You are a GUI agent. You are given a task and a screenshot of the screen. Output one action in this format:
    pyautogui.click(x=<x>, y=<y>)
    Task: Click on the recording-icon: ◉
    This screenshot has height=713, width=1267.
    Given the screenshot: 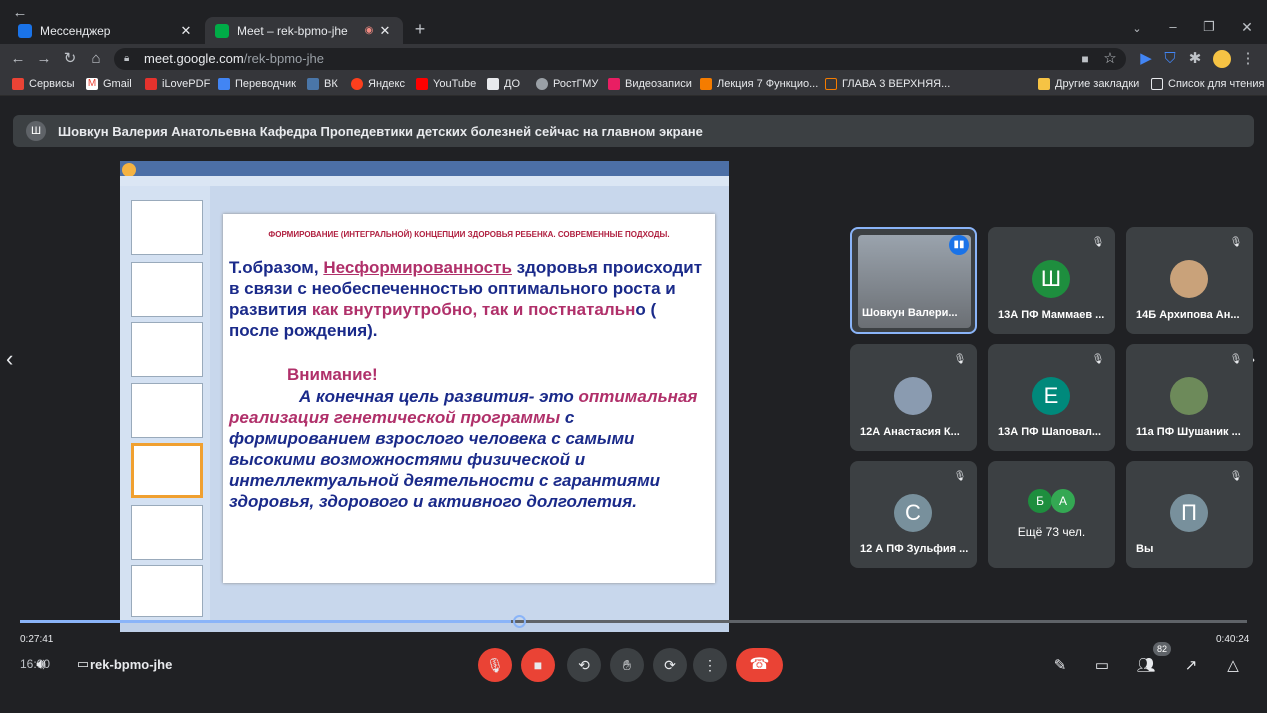 What is the action you would take?
    pyautogui.click(x=369, y=30)
    